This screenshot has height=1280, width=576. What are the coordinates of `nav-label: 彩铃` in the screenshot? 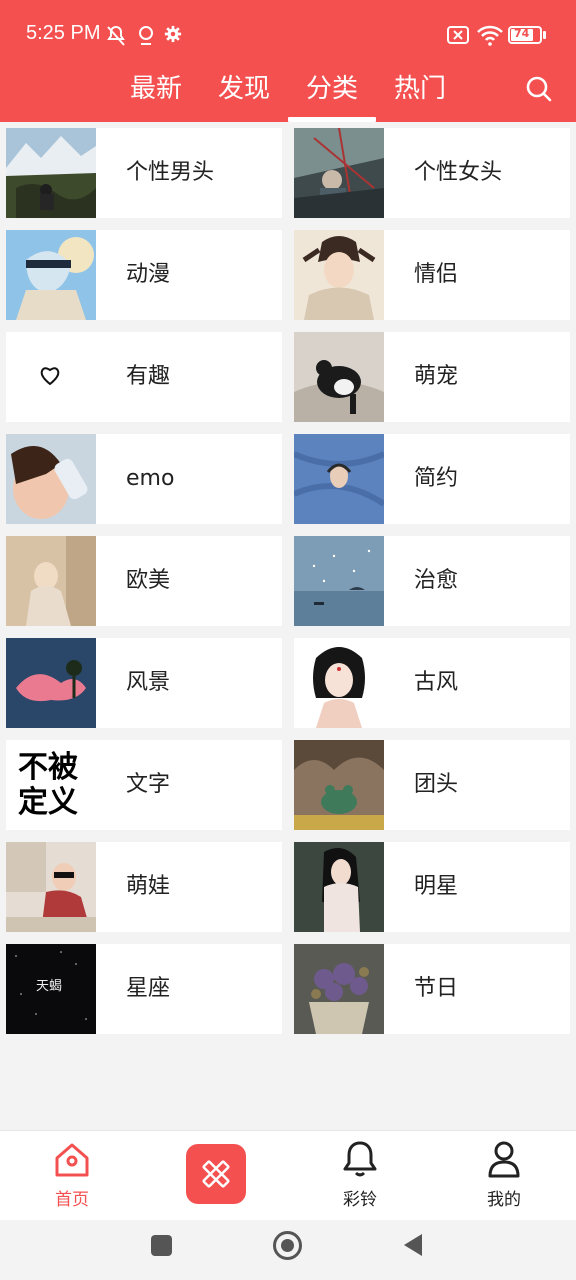 It's located at (360, 1200).